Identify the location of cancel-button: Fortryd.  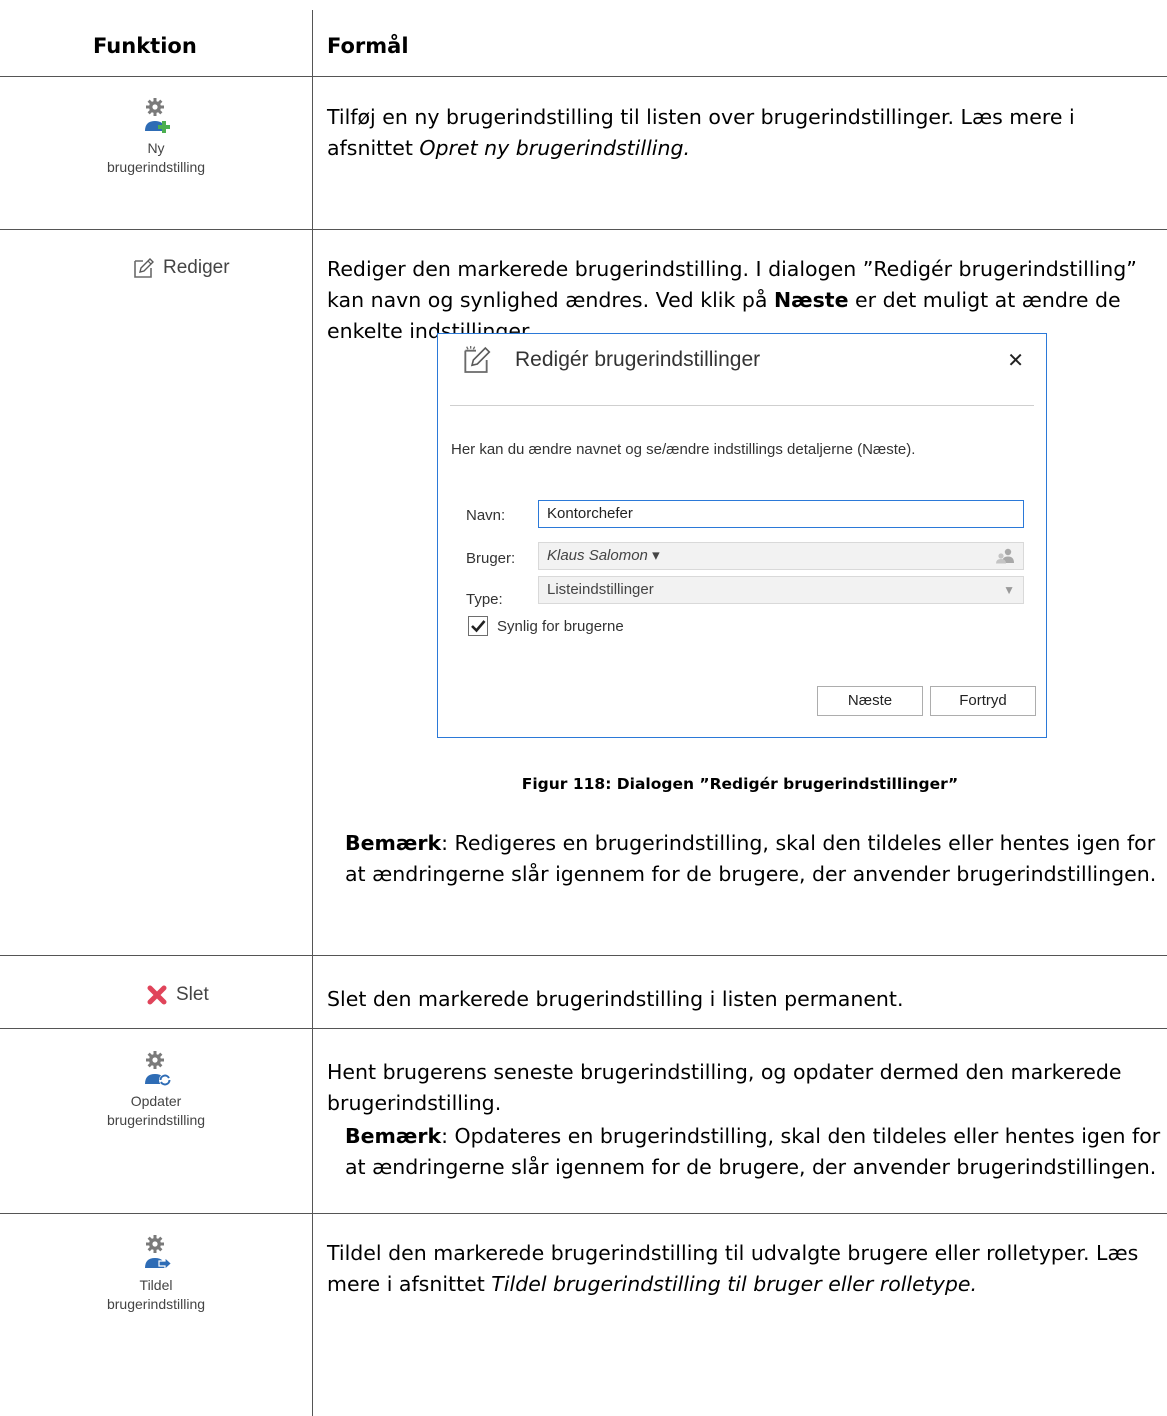
(983, 701).